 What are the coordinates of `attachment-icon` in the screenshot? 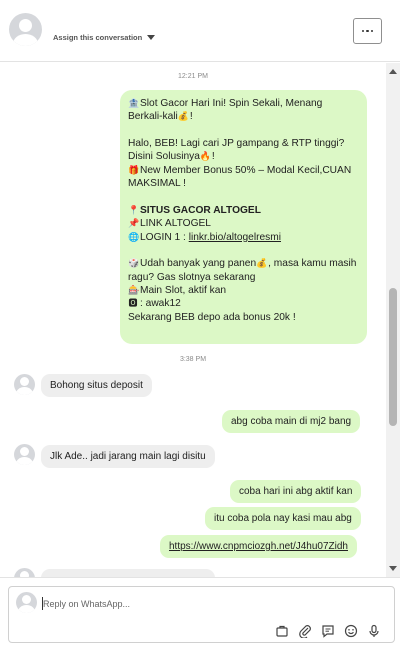 It's located at (305, 631).